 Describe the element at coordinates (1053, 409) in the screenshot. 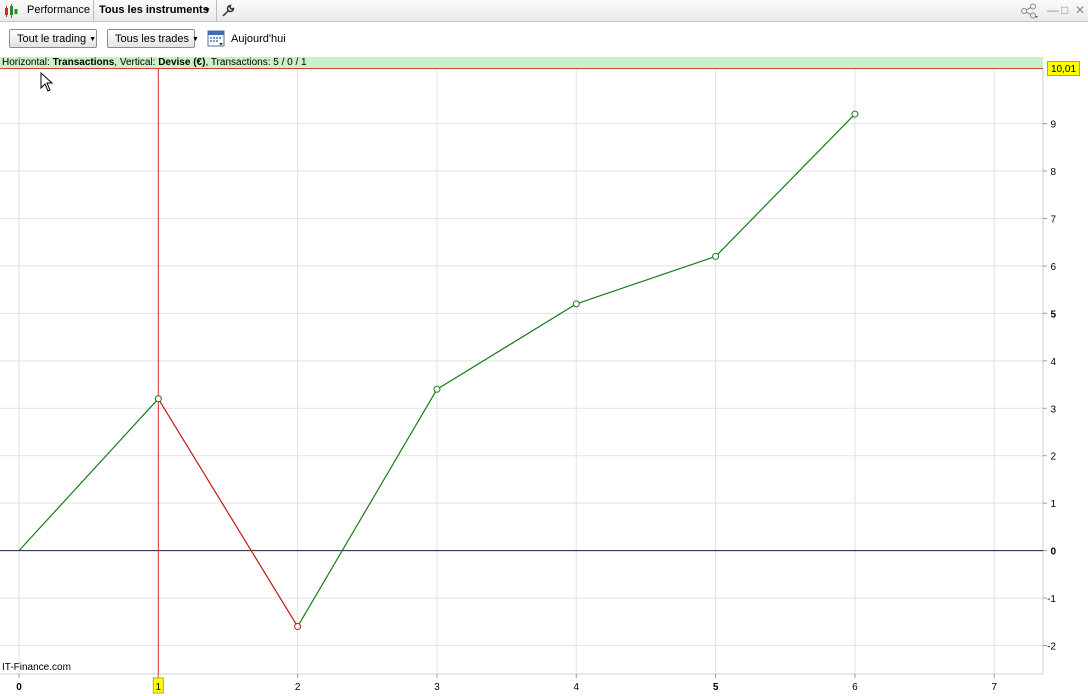

I see `y-tick-label: 3` at that location.